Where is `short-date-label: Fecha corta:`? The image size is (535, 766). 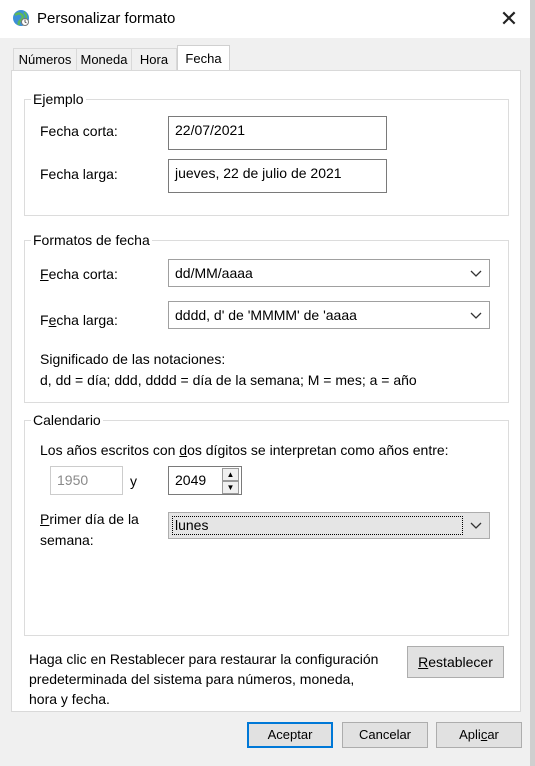
short-date-label: Fecha corta: is located at coordinates (79, 274).